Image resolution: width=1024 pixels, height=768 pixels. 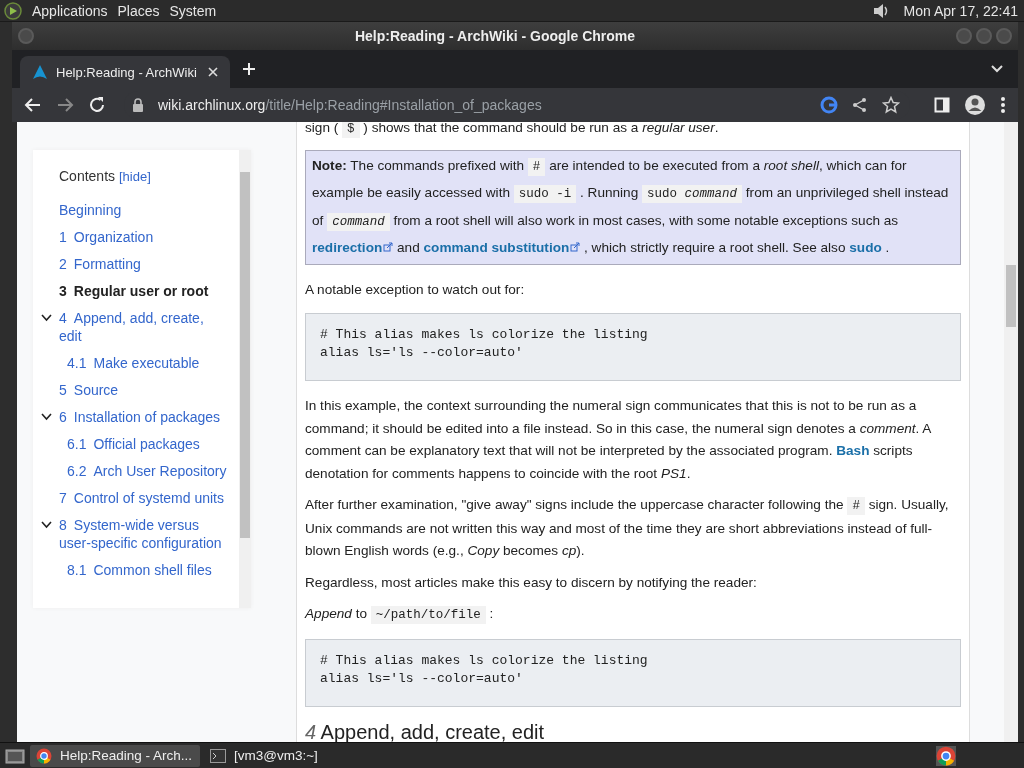 What do you see at coordinates (960, 10) in the screenshot?
I see `clock: Mon Apr 17, 22:41` at bounding box center [960, 10].